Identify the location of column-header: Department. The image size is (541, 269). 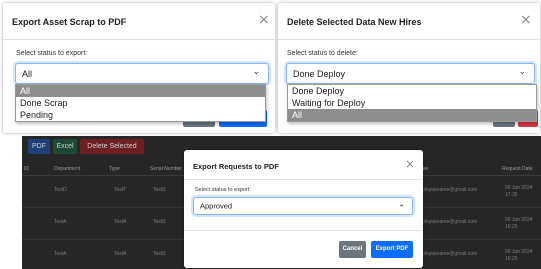
(67, 169).